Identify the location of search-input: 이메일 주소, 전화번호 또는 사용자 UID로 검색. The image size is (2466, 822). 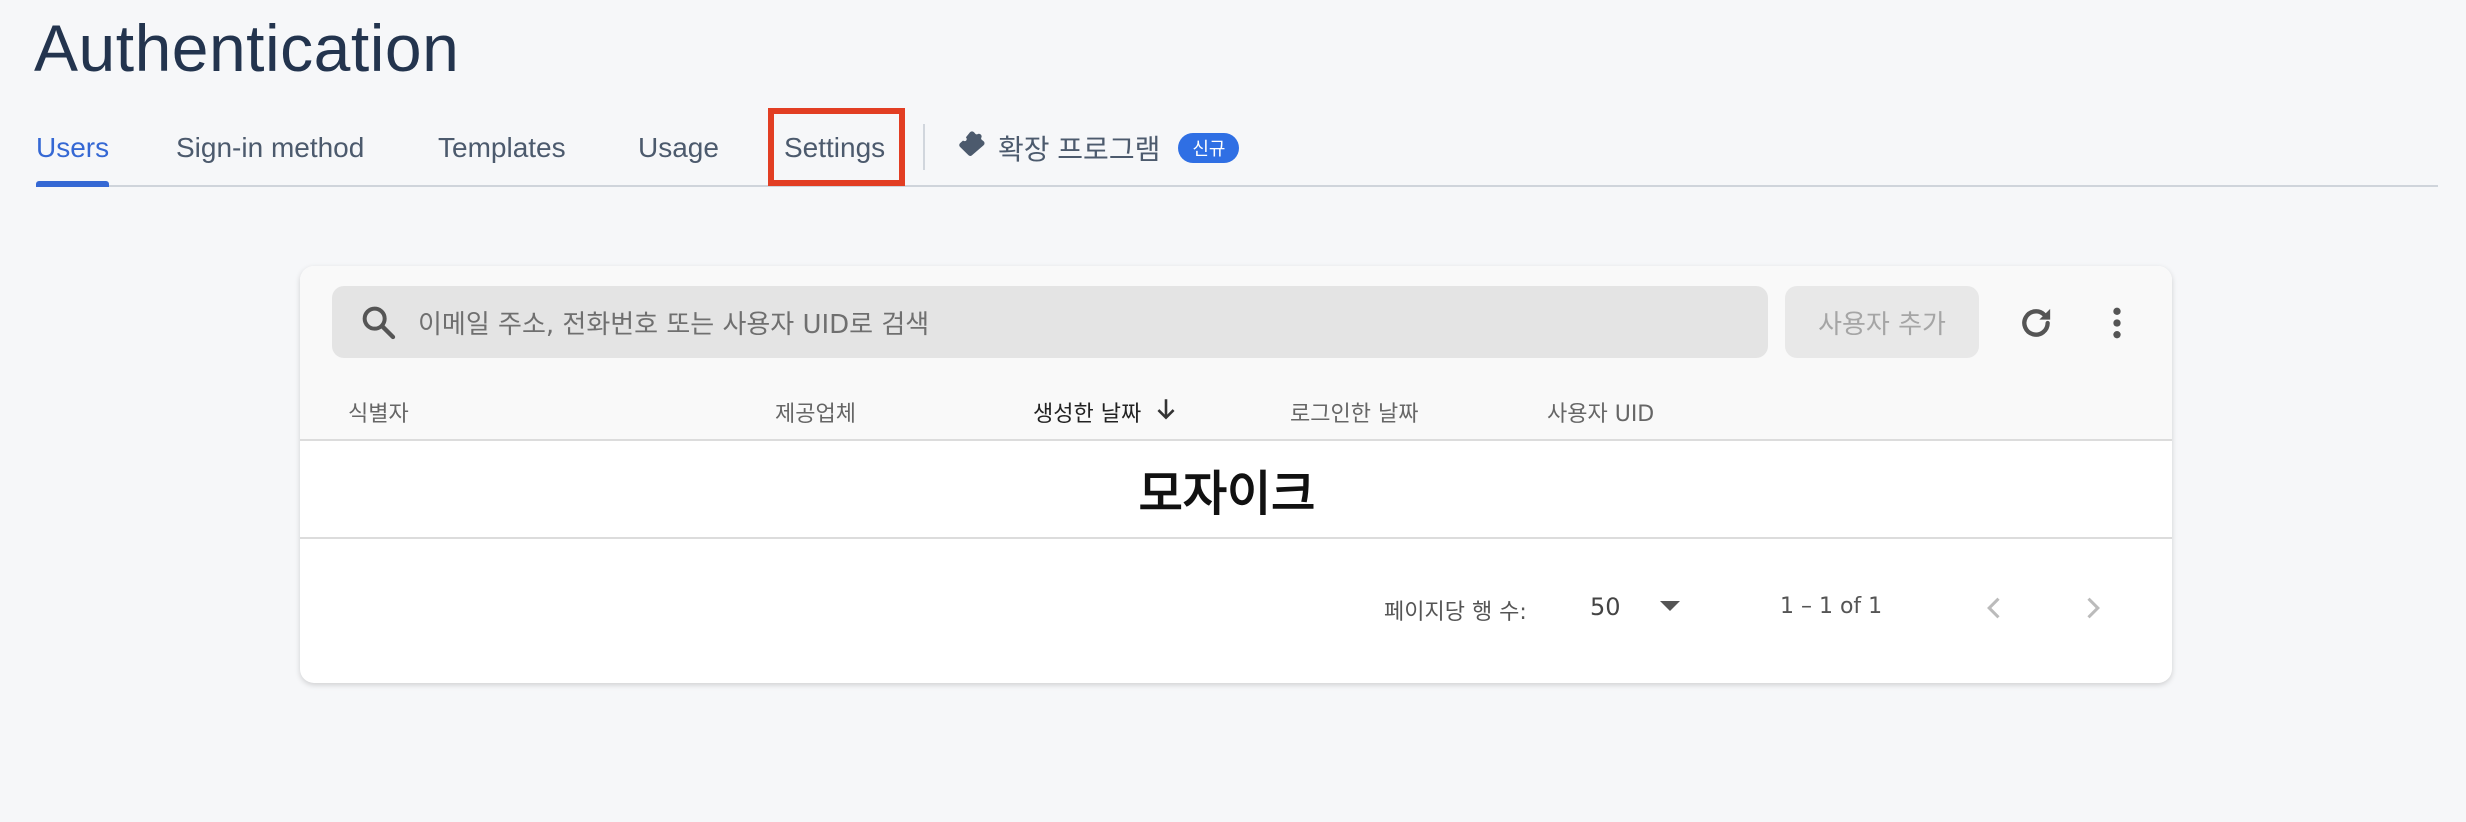
(1050, 322).